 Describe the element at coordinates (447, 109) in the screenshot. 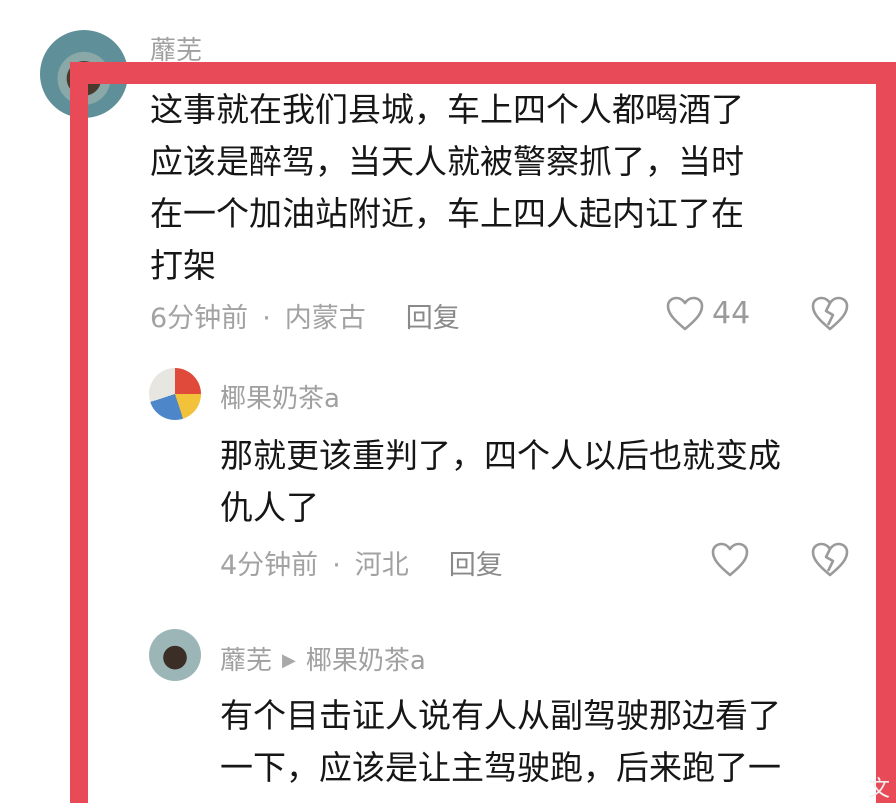

I see `comment-line: 这事就在我们县城，车上四个人都喝酒了` at that location.